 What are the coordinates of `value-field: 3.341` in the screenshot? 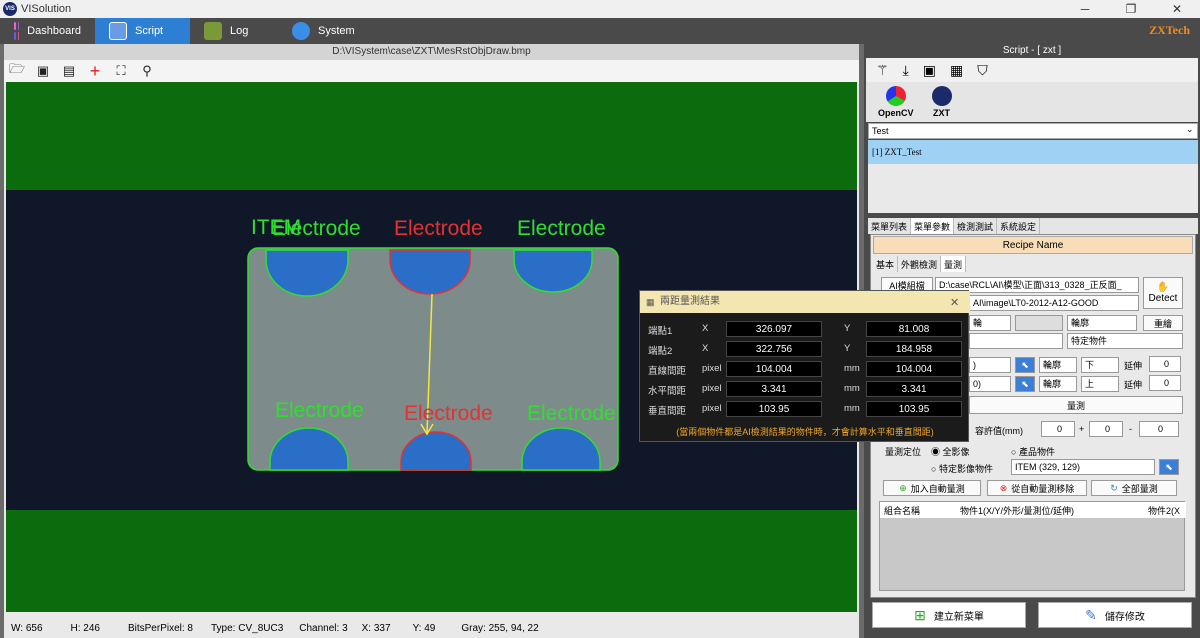 It's located at (774, 389).